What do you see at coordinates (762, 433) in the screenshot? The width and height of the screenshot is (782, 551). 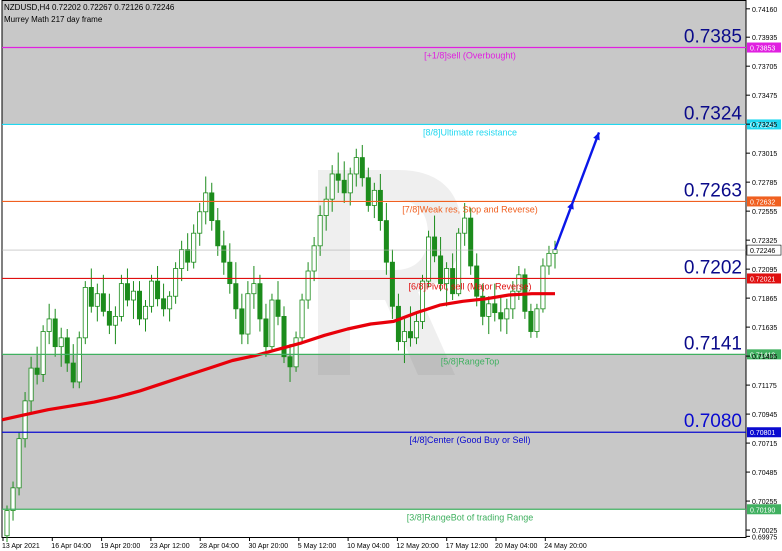 I see `level-price-text: 0.70801` at bounding box center [762, 433].